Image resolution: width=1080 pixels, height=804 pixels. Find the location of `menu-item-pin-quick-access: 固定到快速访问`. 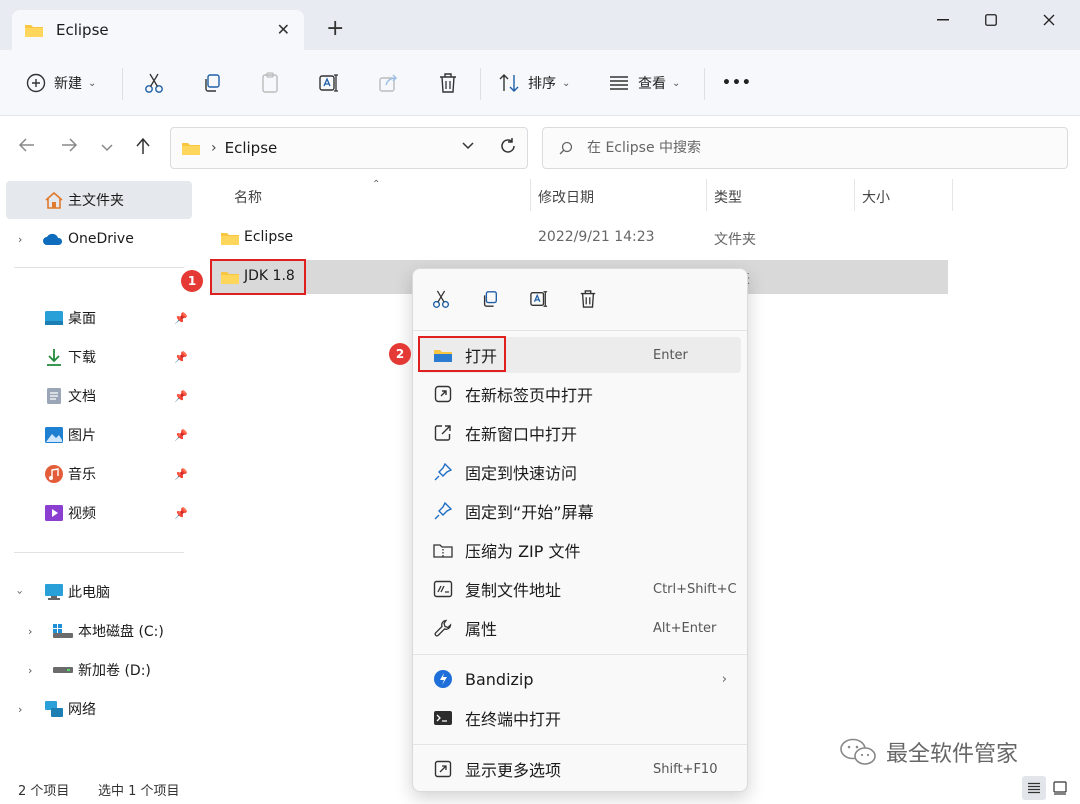

menu-item-pin-quick-access: 固定到快速访问 is located at coordinates (580, 472).